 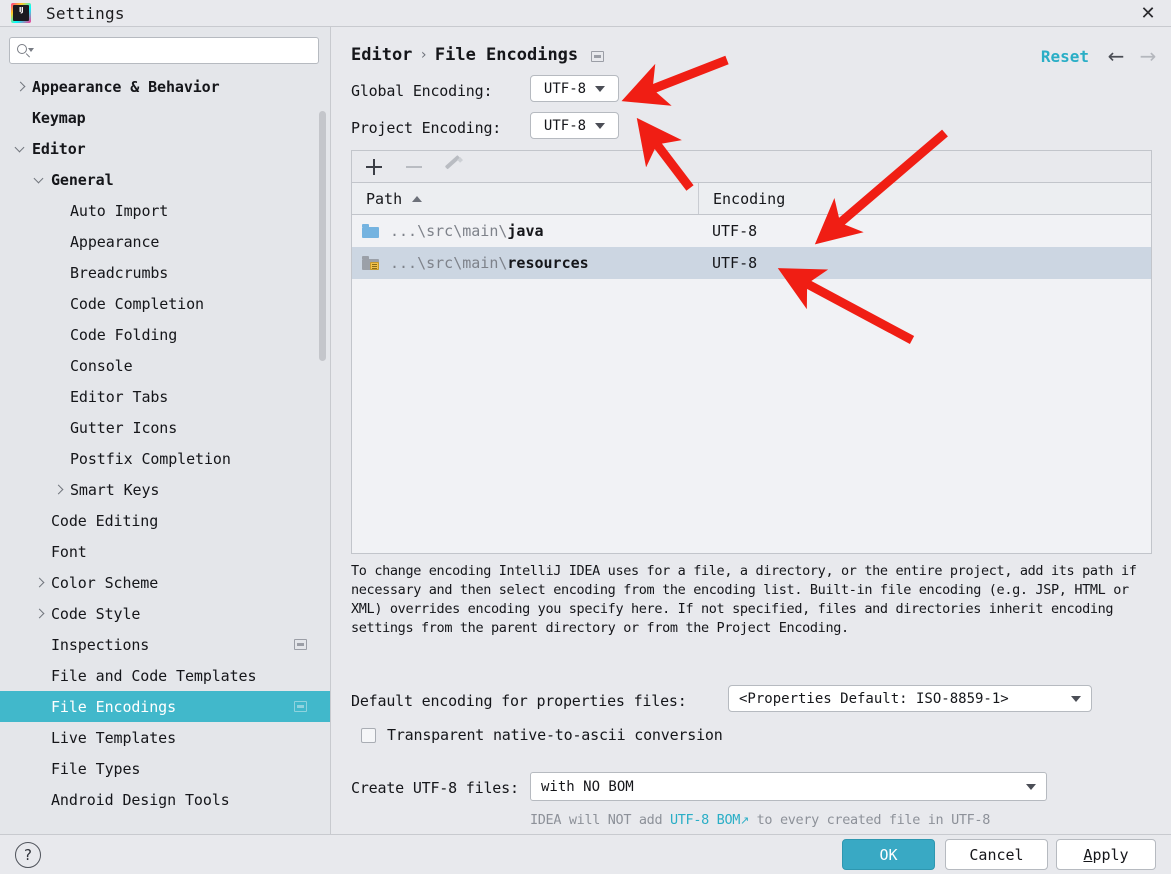 What do you see at coordinates (96, 613) in the screenshot?
I see `sidebar-item-label: Code Style` at bounding box center [96, 613].